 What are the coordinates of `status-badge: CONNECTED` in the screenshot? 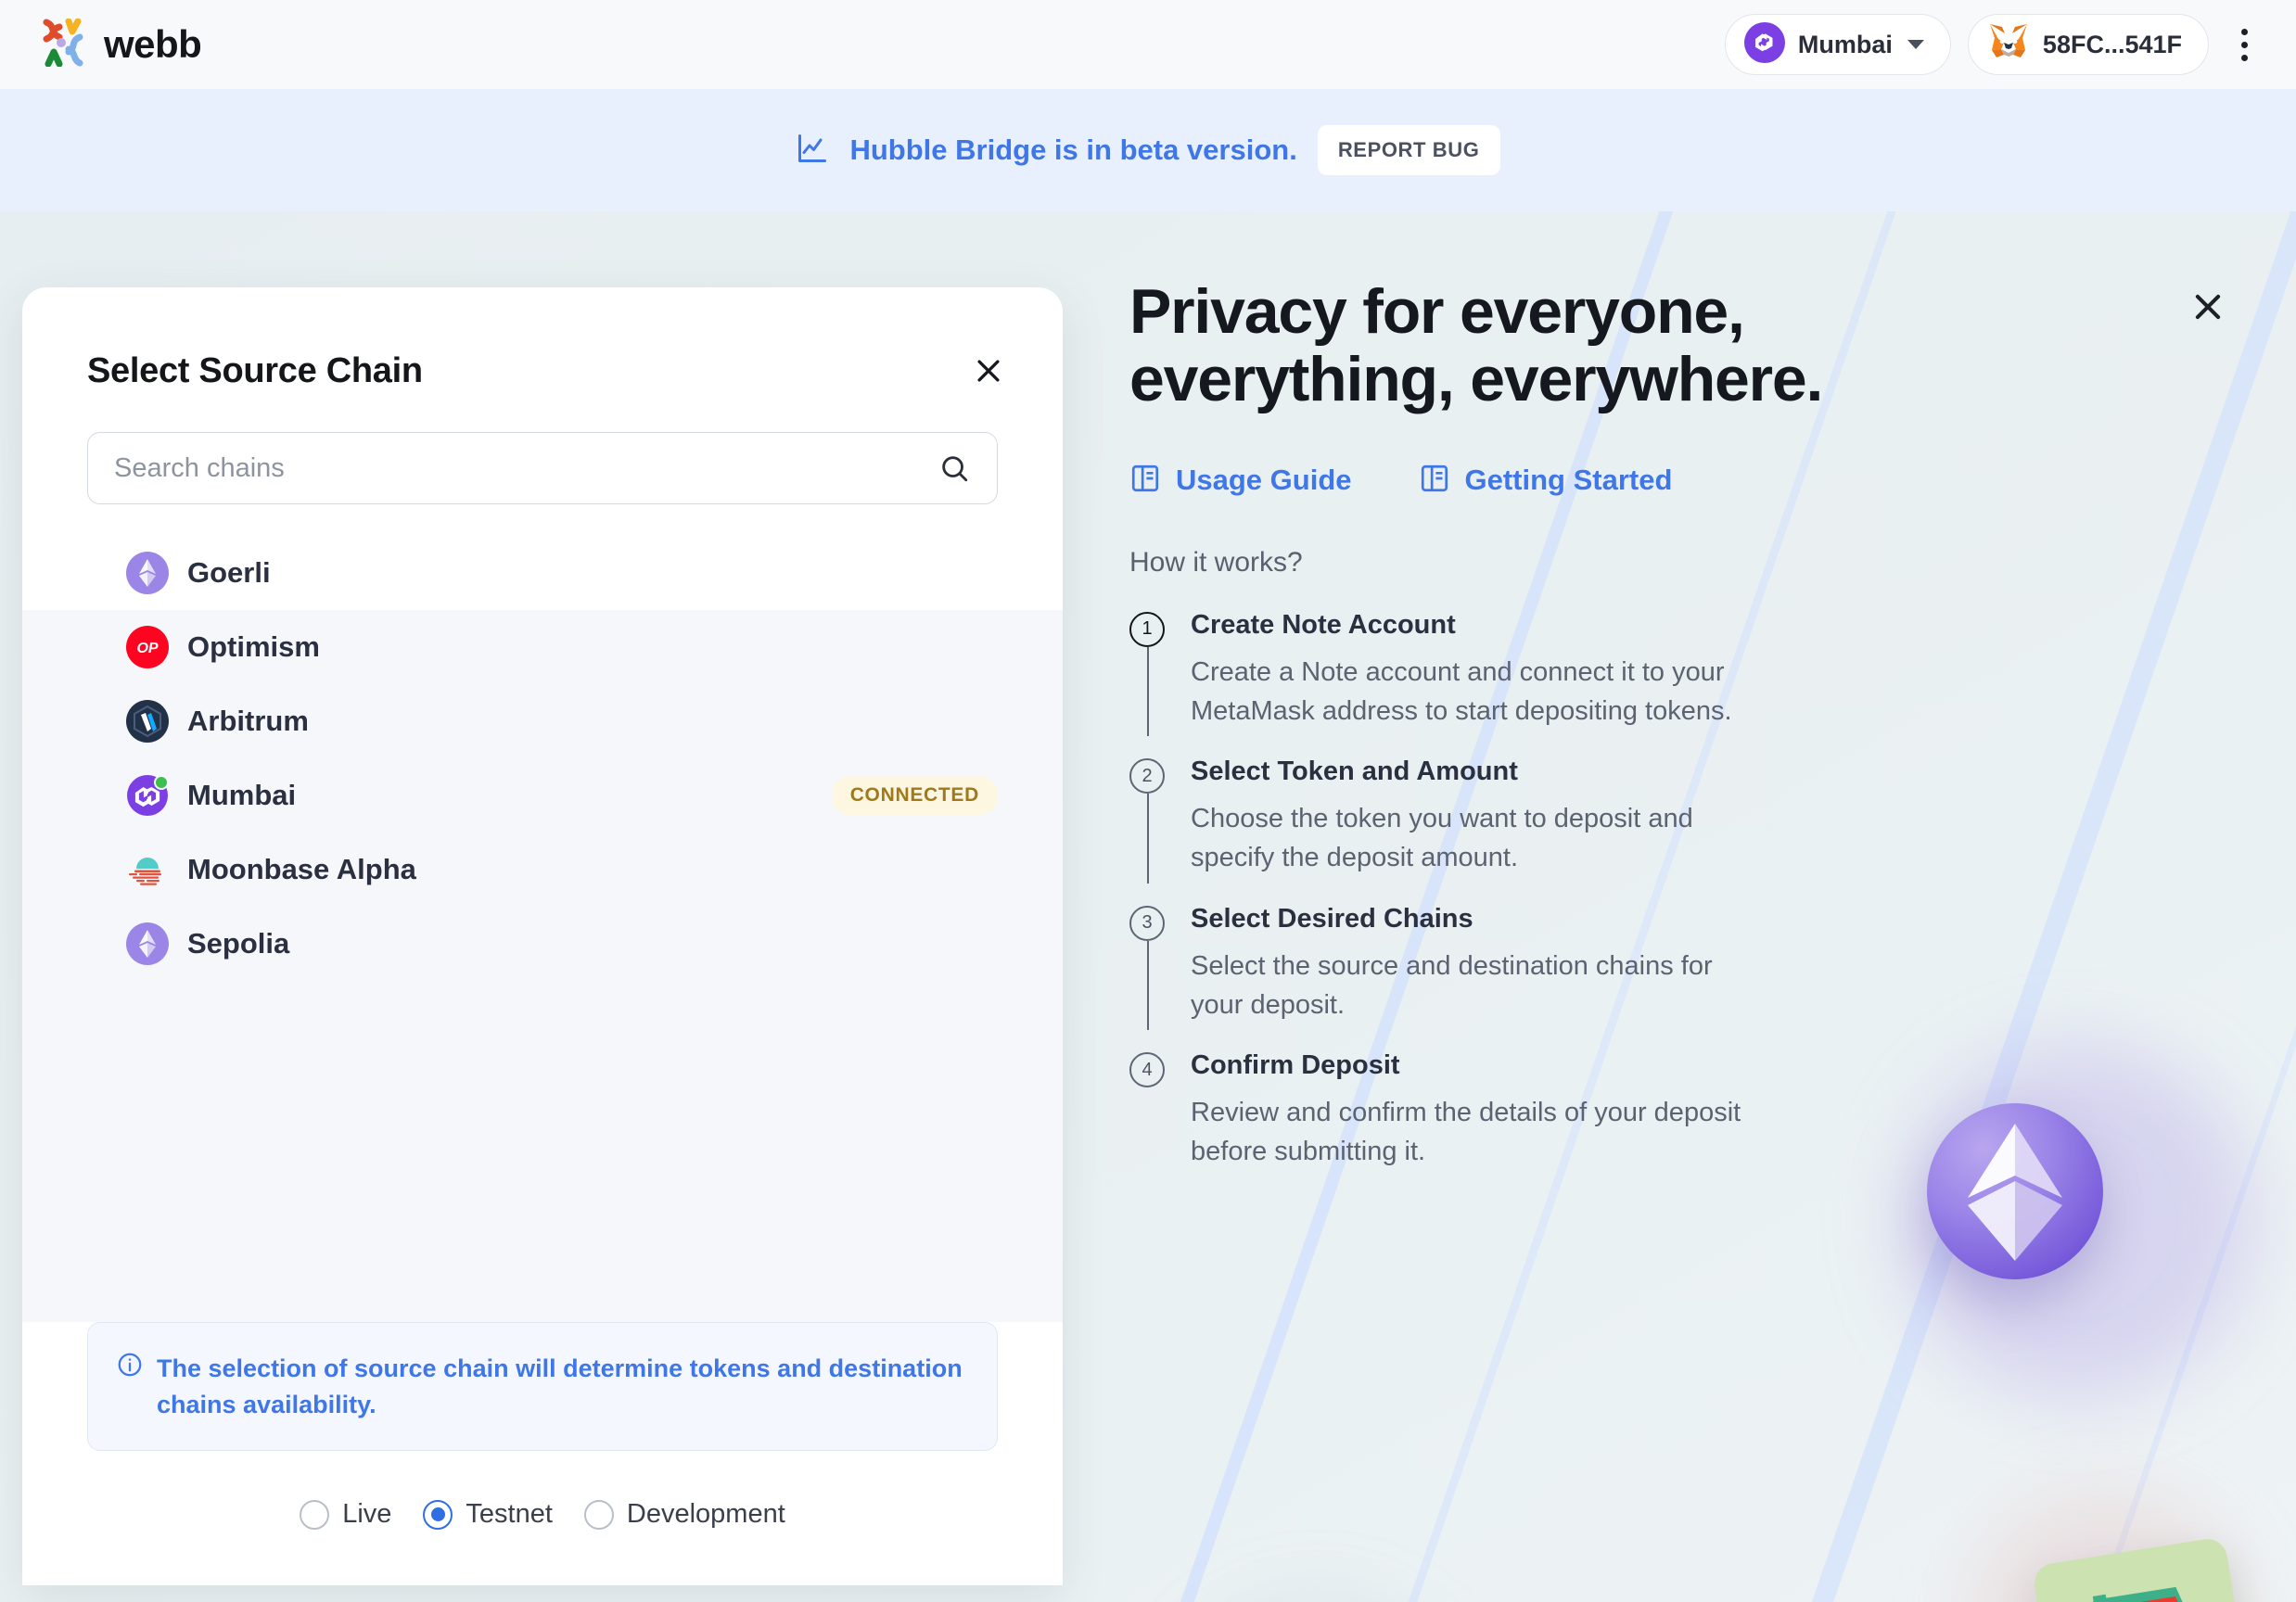 It's located at (914, 795).